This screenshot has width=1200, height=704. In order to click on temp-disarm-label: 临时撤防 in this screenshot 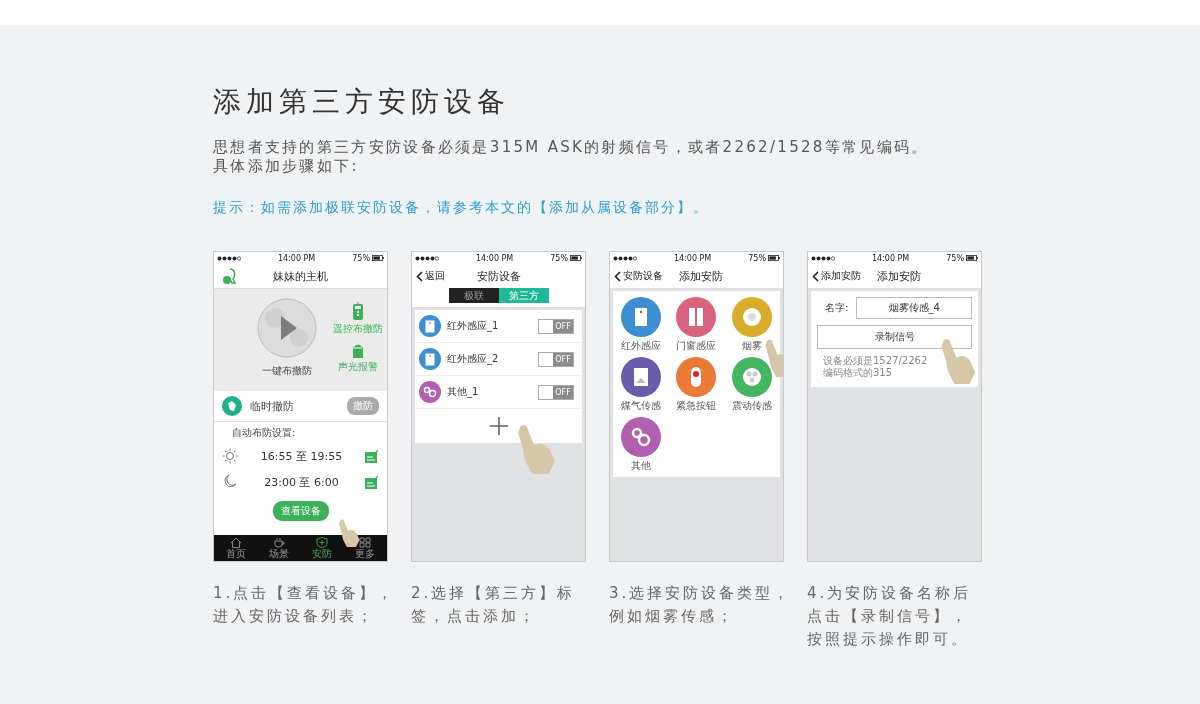, I will do `click(272, 406)`.